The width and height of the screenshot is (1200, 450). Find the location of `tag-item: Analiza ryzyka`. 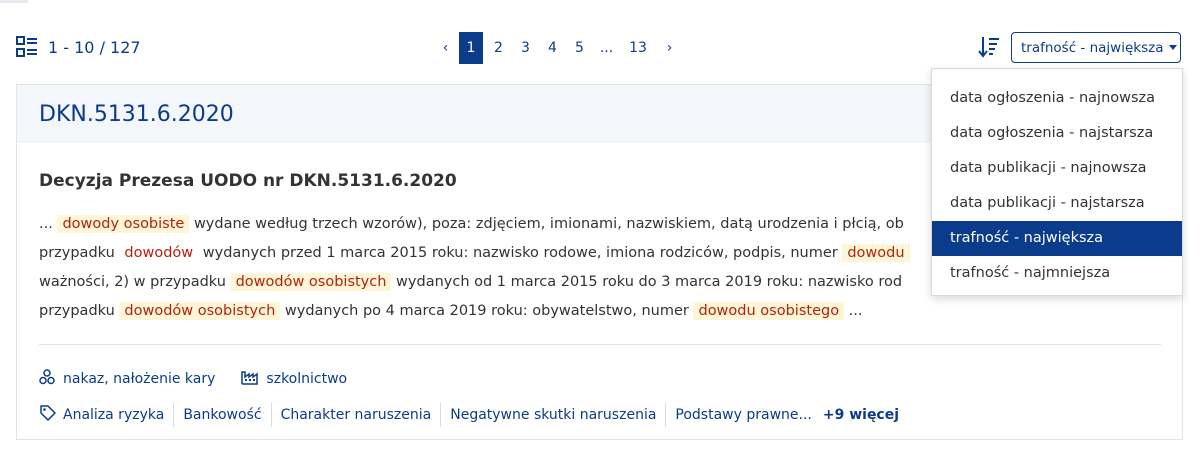

tag-item: Analiza ryzyka is located at coordinates (115, 415).